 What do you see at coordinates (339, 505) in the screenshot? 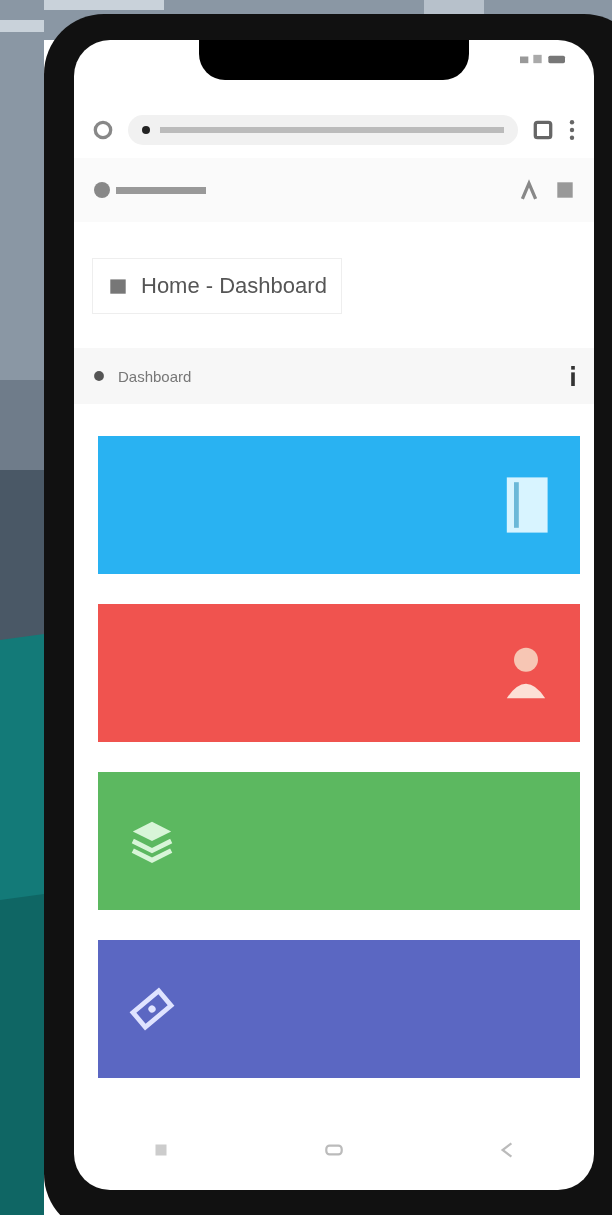
I see `dashboard-card` at bounding box center [339, 505].